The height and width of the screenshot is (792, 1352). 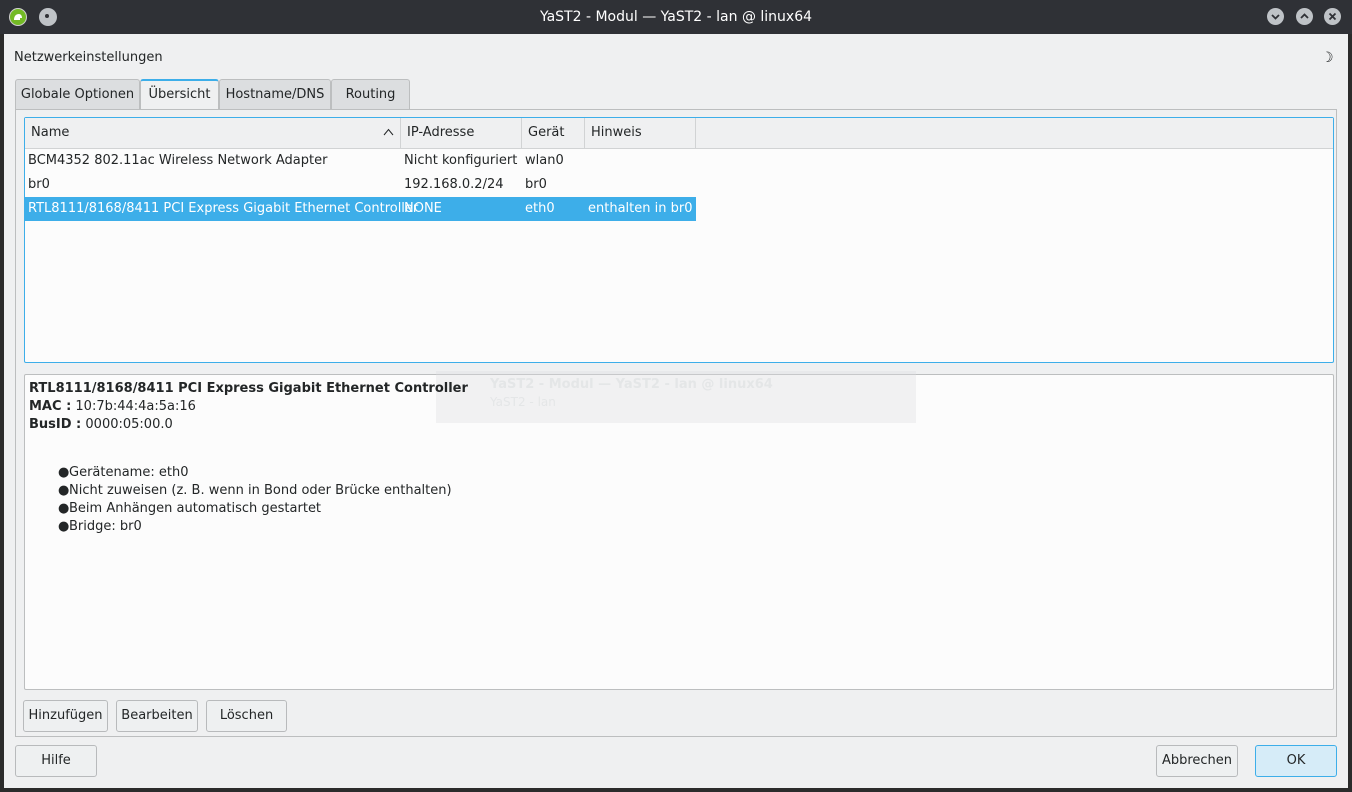 I want to click on tab-routing: Routing, so click(x=370, y=94).